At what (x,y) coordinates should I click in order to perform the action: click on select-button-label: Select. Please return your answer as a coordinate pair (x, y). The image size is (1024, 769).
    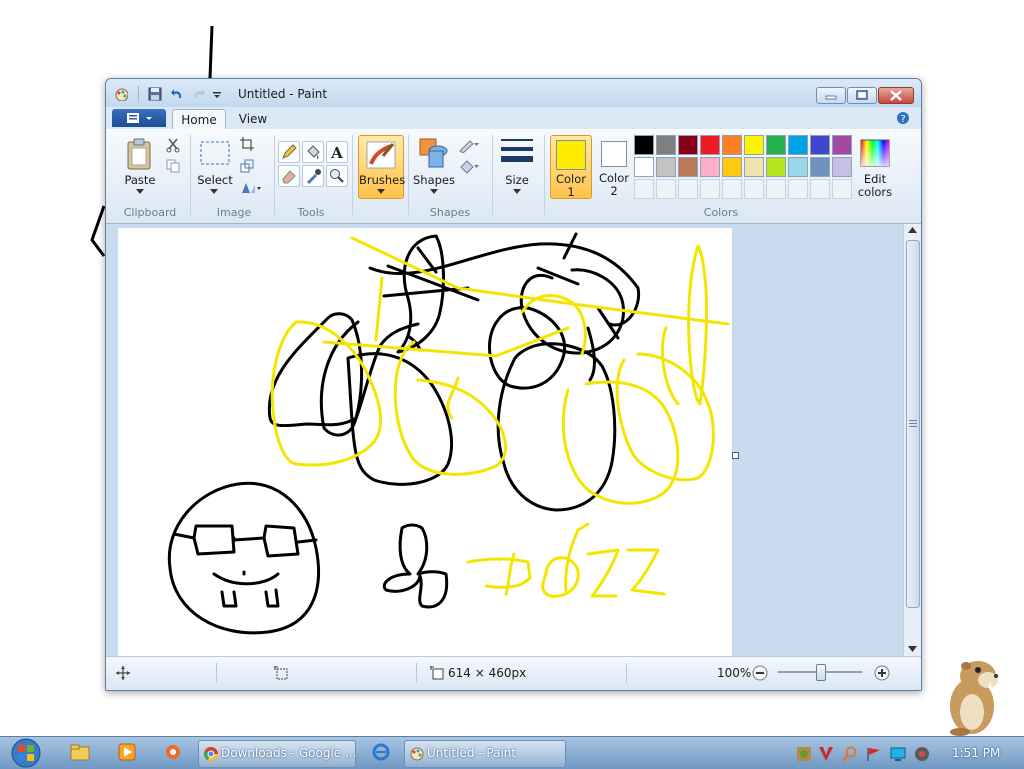
    Looking at the image, I should click on (215, 180).